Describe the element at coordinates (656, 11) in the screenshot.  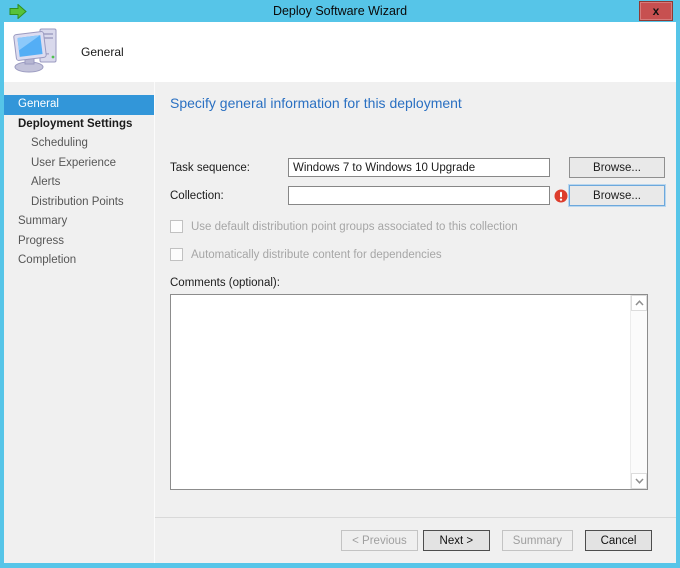
I see `close-icon: x` at that location.